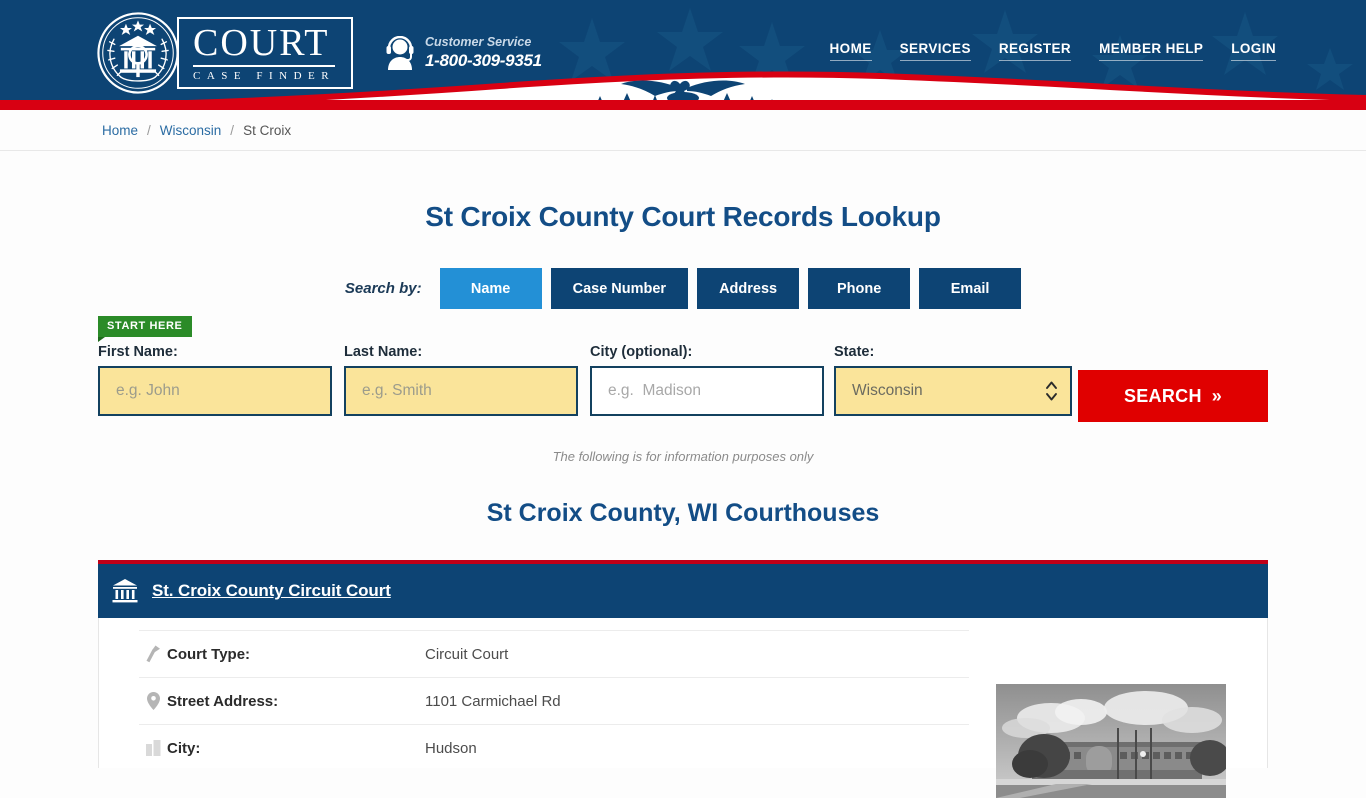 Image resolution: width=1366 pixels, height=798 pixels. What do you see at coordinates (209, 654) in the screenshot?
I see `detail-label: Court Type:` at bounding box center [209, 654].